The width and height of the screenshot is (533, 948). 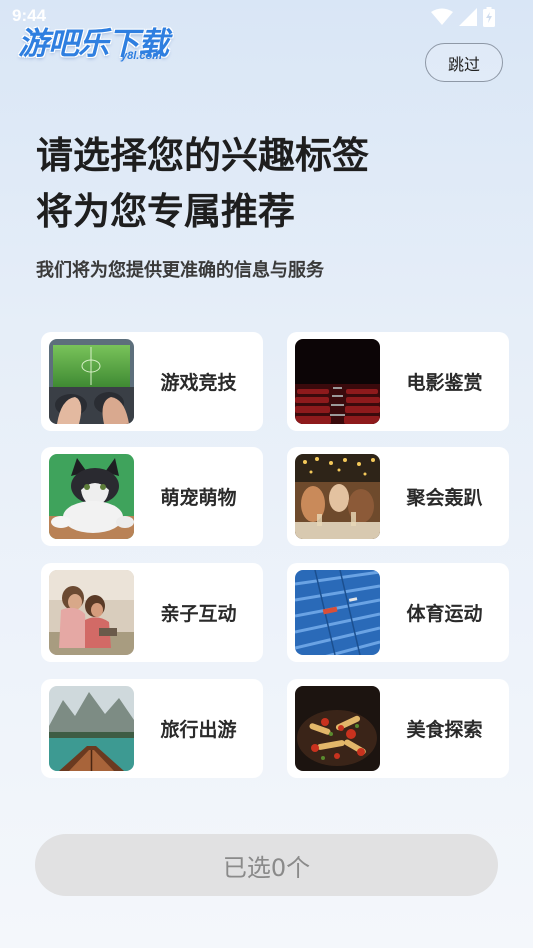 I want to click on cat-image, so click(x=91, y=496).